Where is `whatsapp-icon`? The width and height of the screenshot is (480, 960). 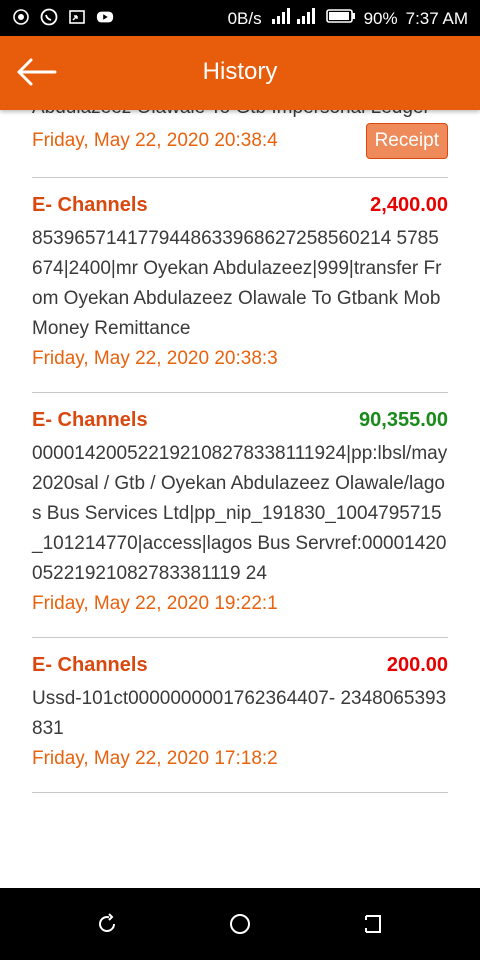
whatsapp-icon is located at coordinates (49, 17).